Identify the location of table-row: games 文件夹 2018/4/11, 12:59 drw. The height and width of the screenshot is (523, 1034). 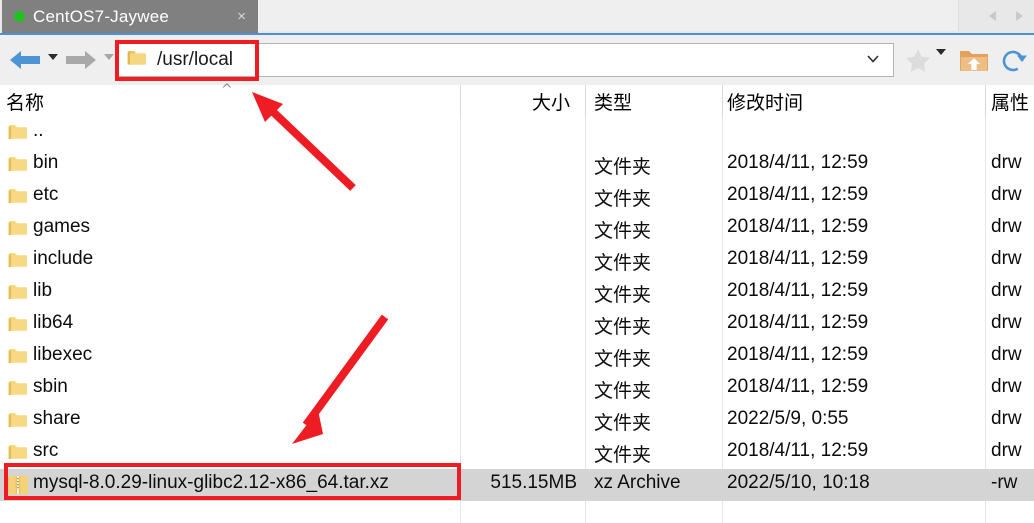
(517, 229).